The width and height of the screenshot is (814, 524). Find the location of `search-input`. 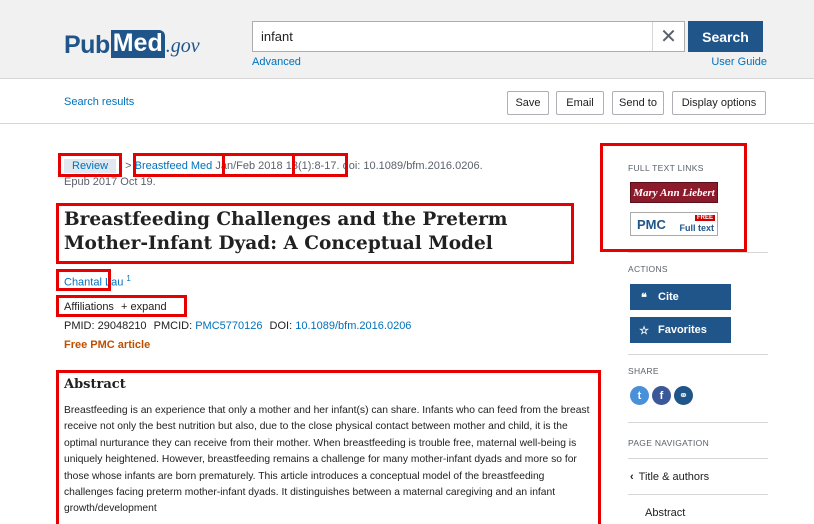

search-input is located at coordinates (448, 36).